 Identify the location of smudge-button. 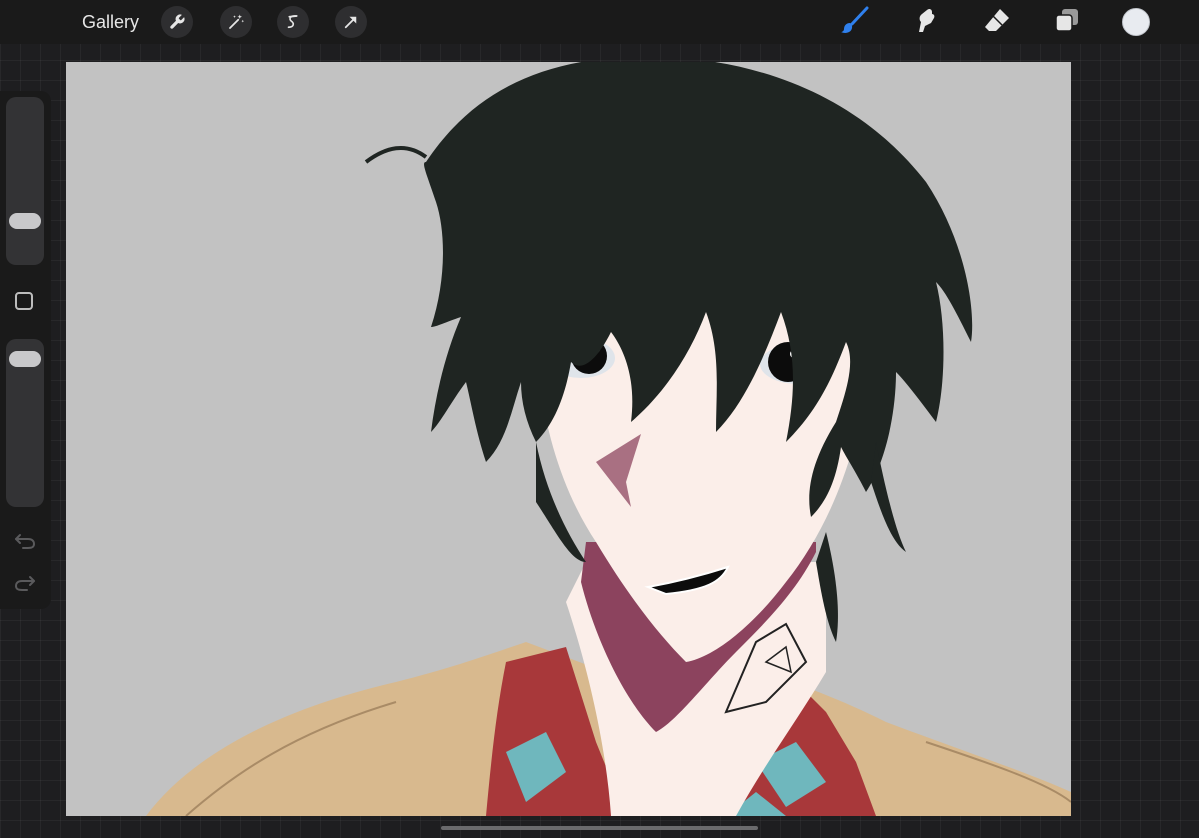
(925, 22).